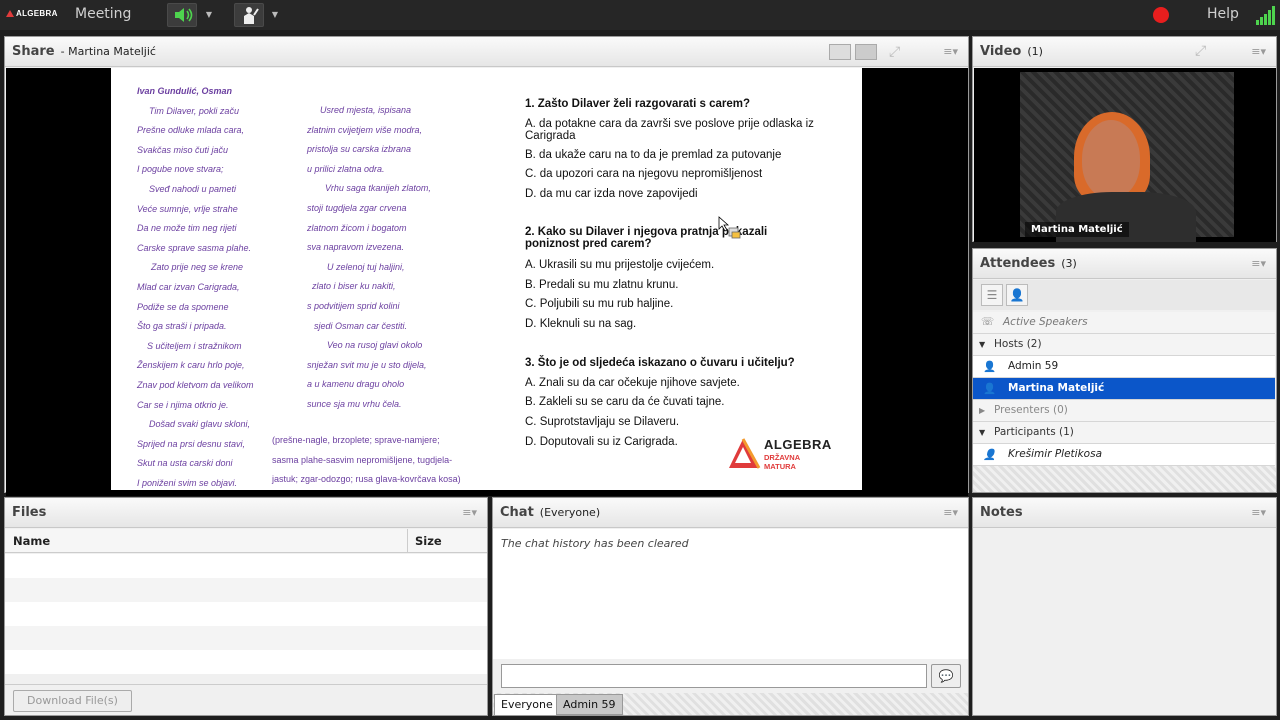 Image resolution: width=1280 pixels, height=720 pixels. Describe the element at coordinates (1077, 229) in the screenshot. I see `video-name-label: Martina Mateljić` at that location.